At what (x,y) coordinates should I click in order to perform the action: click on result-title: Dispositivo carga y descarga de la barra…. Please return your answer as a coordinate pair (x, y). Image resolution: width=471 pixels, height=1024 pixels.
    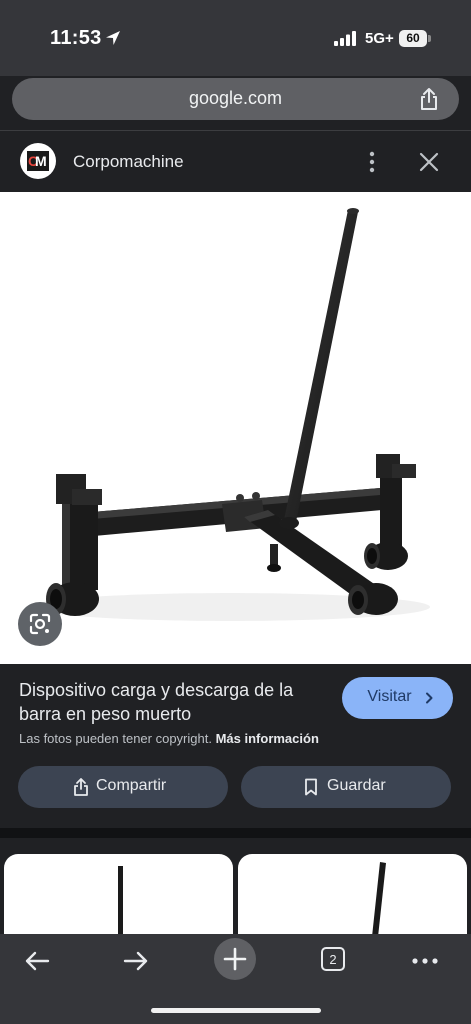
    Looking at the image, I should click on (176, 702).